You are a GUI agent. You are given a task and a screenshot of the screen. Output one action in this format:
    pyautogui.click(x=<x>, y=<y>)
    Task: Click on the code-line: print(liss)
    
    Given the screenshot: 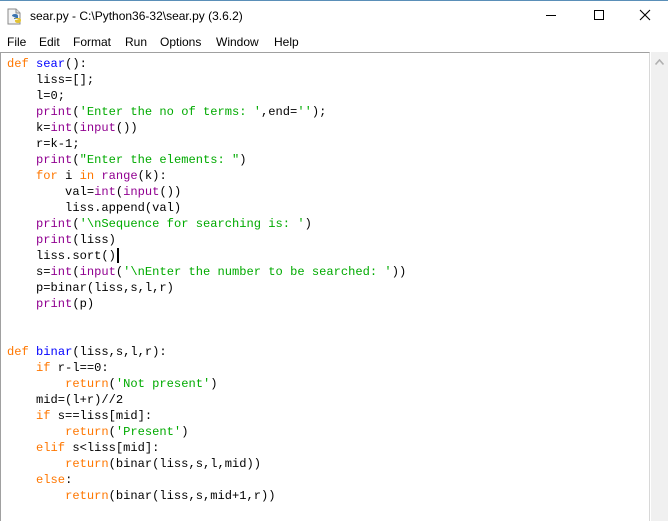 What is the action you would take?
    pyautogui.click(x=206, y=240)
    